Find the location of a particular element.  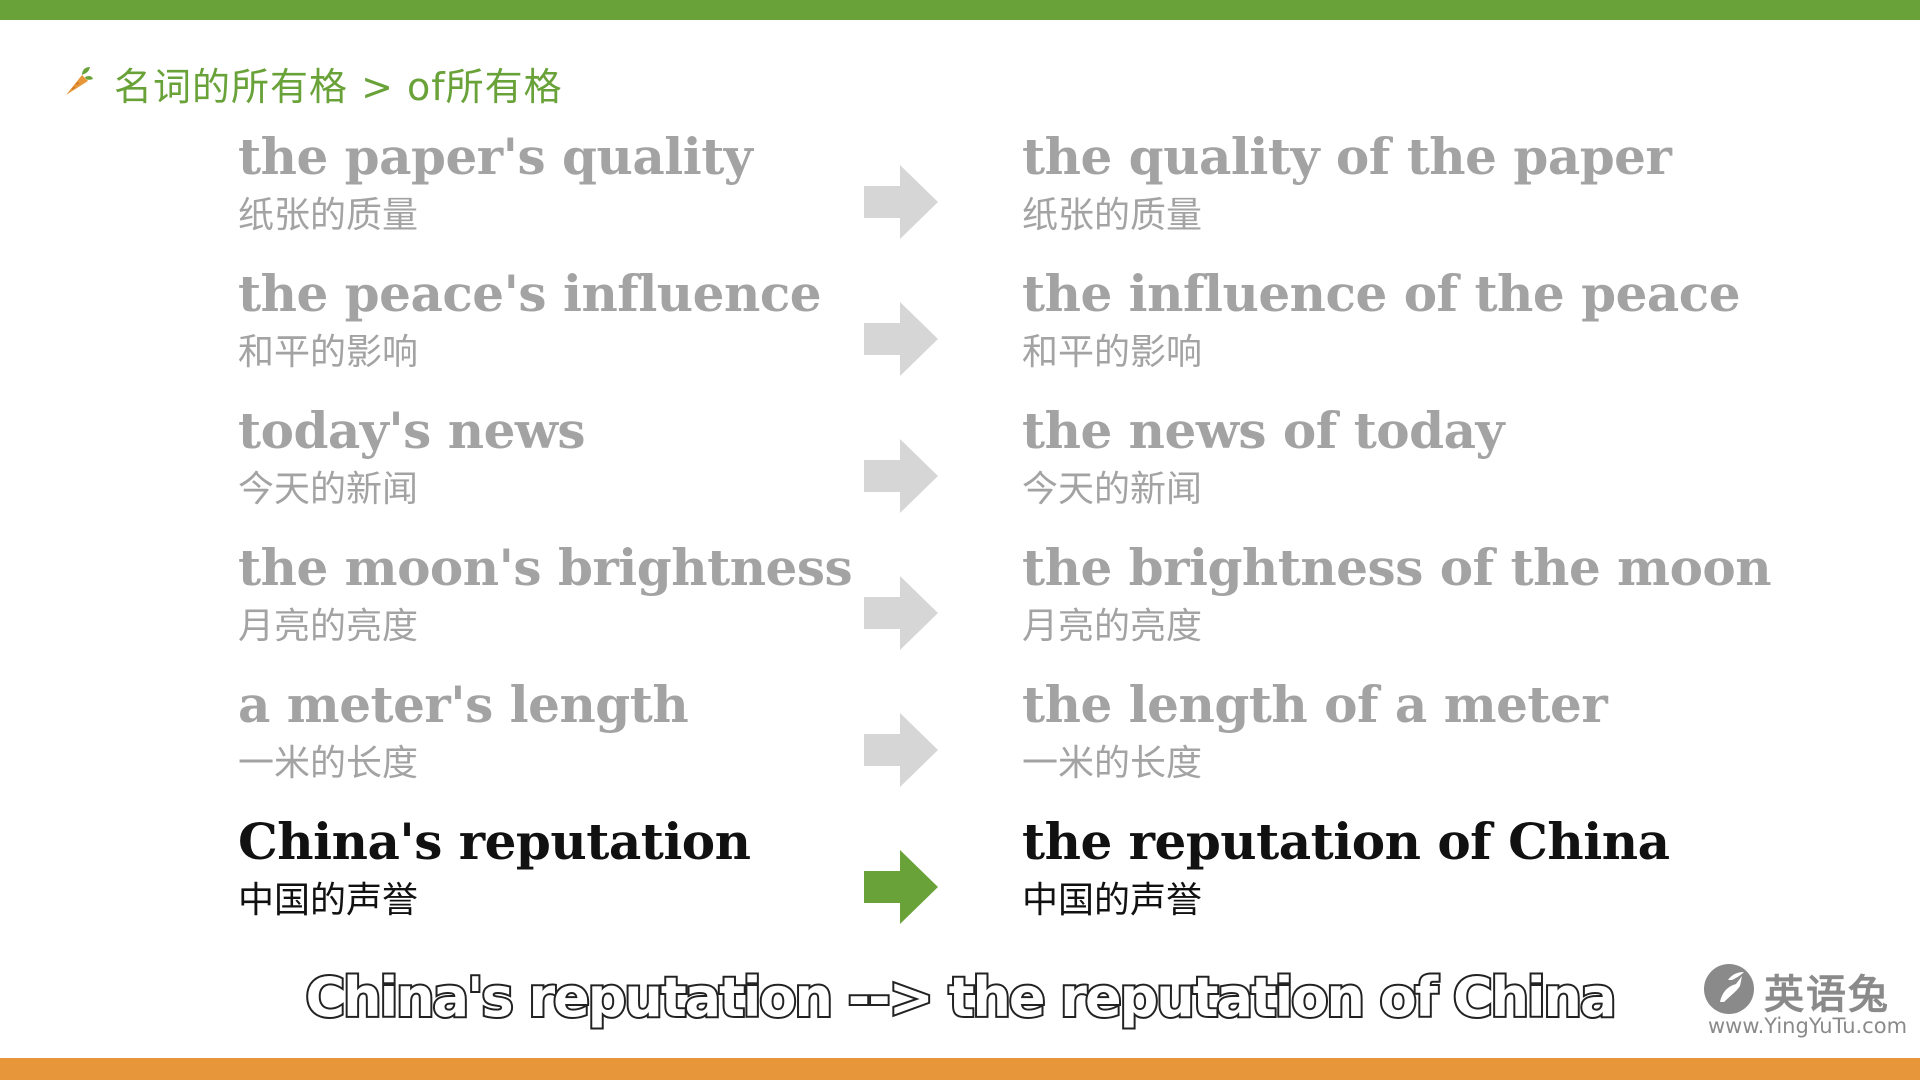

carrot-icon is located at coordinates (78, 83).